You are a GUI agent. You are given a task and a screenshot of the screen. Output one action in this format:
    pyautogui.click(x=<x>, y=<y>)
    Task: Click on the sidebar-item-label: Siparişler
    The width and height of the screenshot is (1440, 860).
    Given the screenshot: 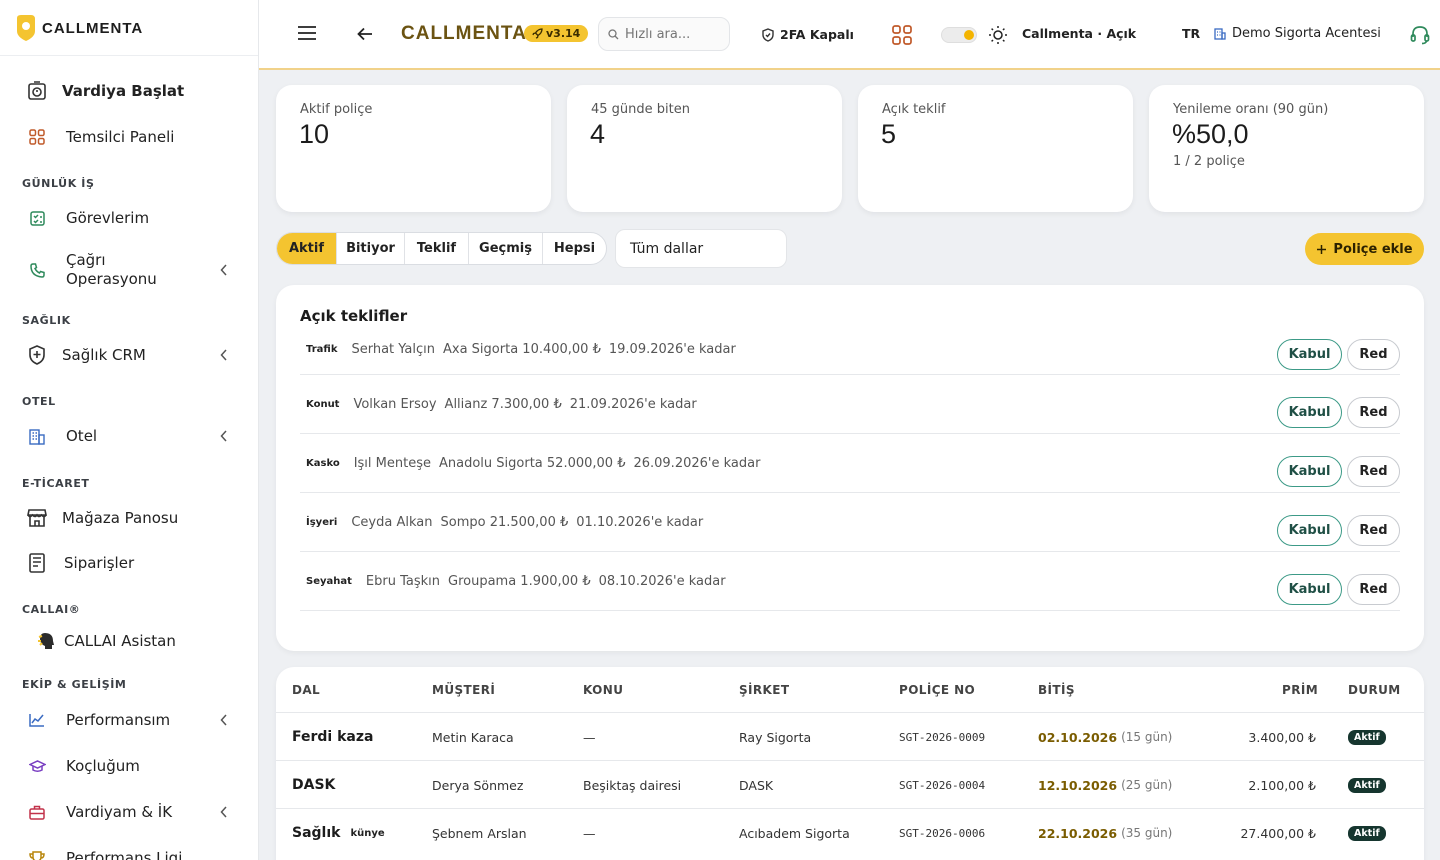 What is the action you would take?
    pyautogui.click(x=99, y=562)
    